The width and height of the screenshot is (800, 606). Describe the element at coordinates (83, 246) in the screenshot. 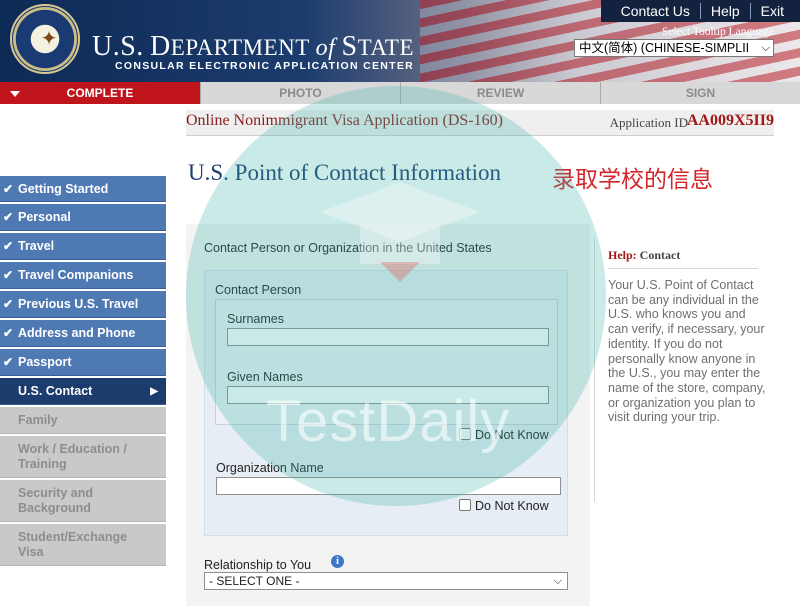

I see `sidebar-item-travel: ✔ Travel` at that location.